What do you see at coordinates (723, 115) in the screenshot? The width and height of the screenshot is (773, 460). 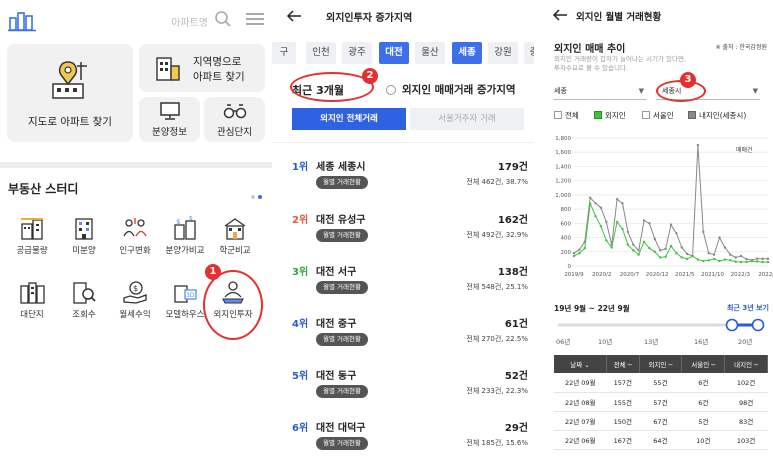 I see `legend-local-label: 내지인(세종시)` at bounding box center [723, 115].